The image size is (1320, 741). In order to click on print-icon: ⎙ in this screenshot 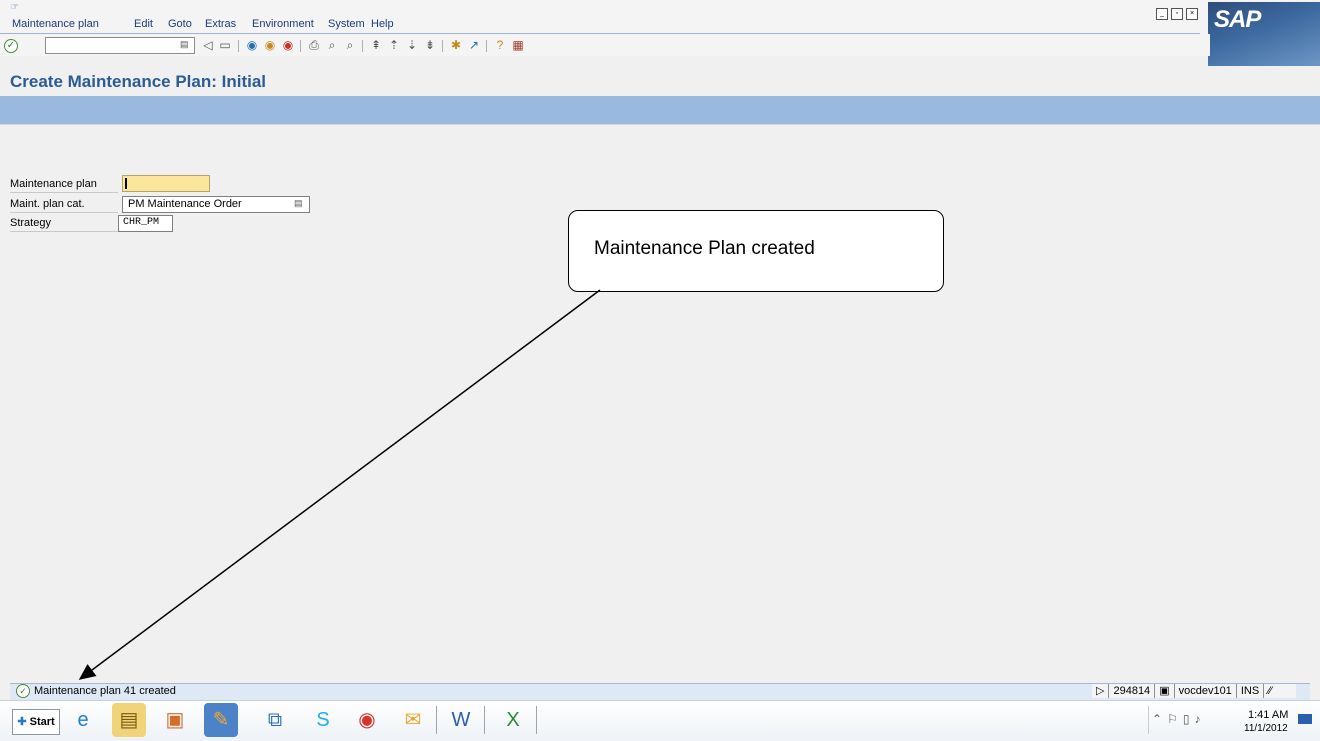, I will do `click(314, 45)`.